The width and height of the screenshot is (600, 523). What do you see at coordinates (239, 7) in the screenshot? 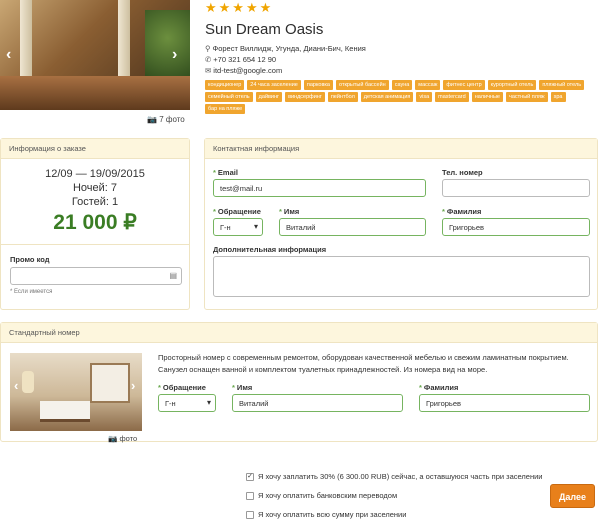
I see `star-rating: ★★★★★` at bounding box center [239, 7].